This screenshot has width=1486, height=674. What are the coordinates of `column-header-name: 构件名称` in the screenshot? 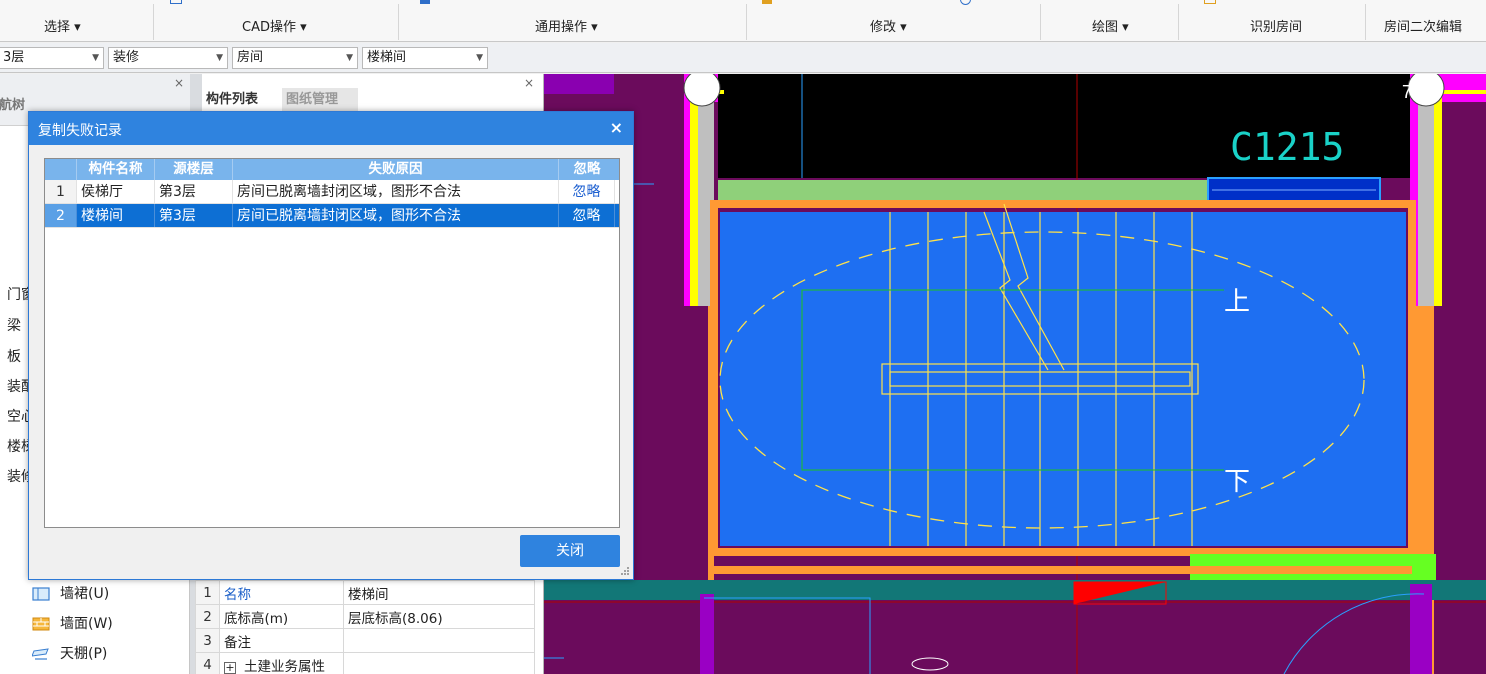 It's located at (116, 169).